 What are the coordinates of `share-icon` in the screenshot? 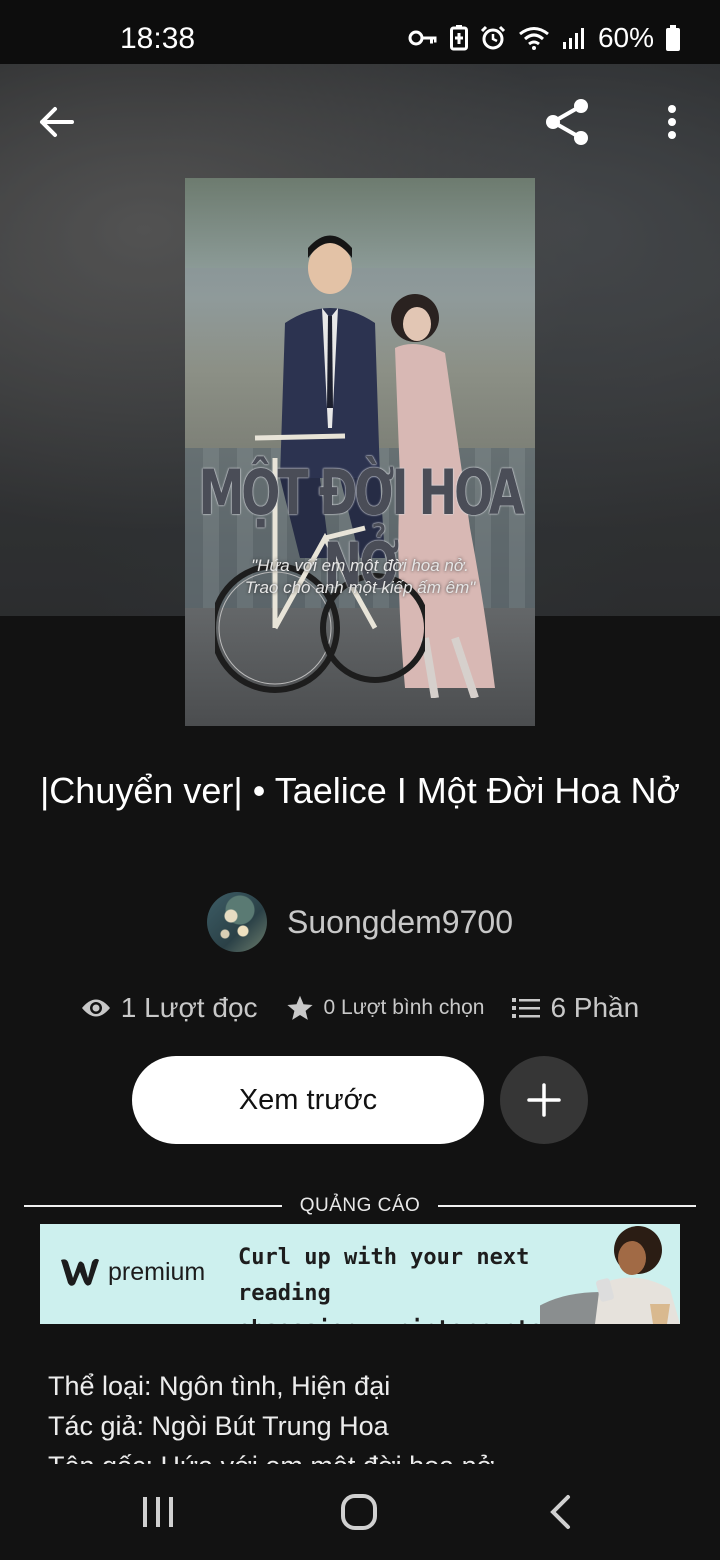 It's located at (567, 122).